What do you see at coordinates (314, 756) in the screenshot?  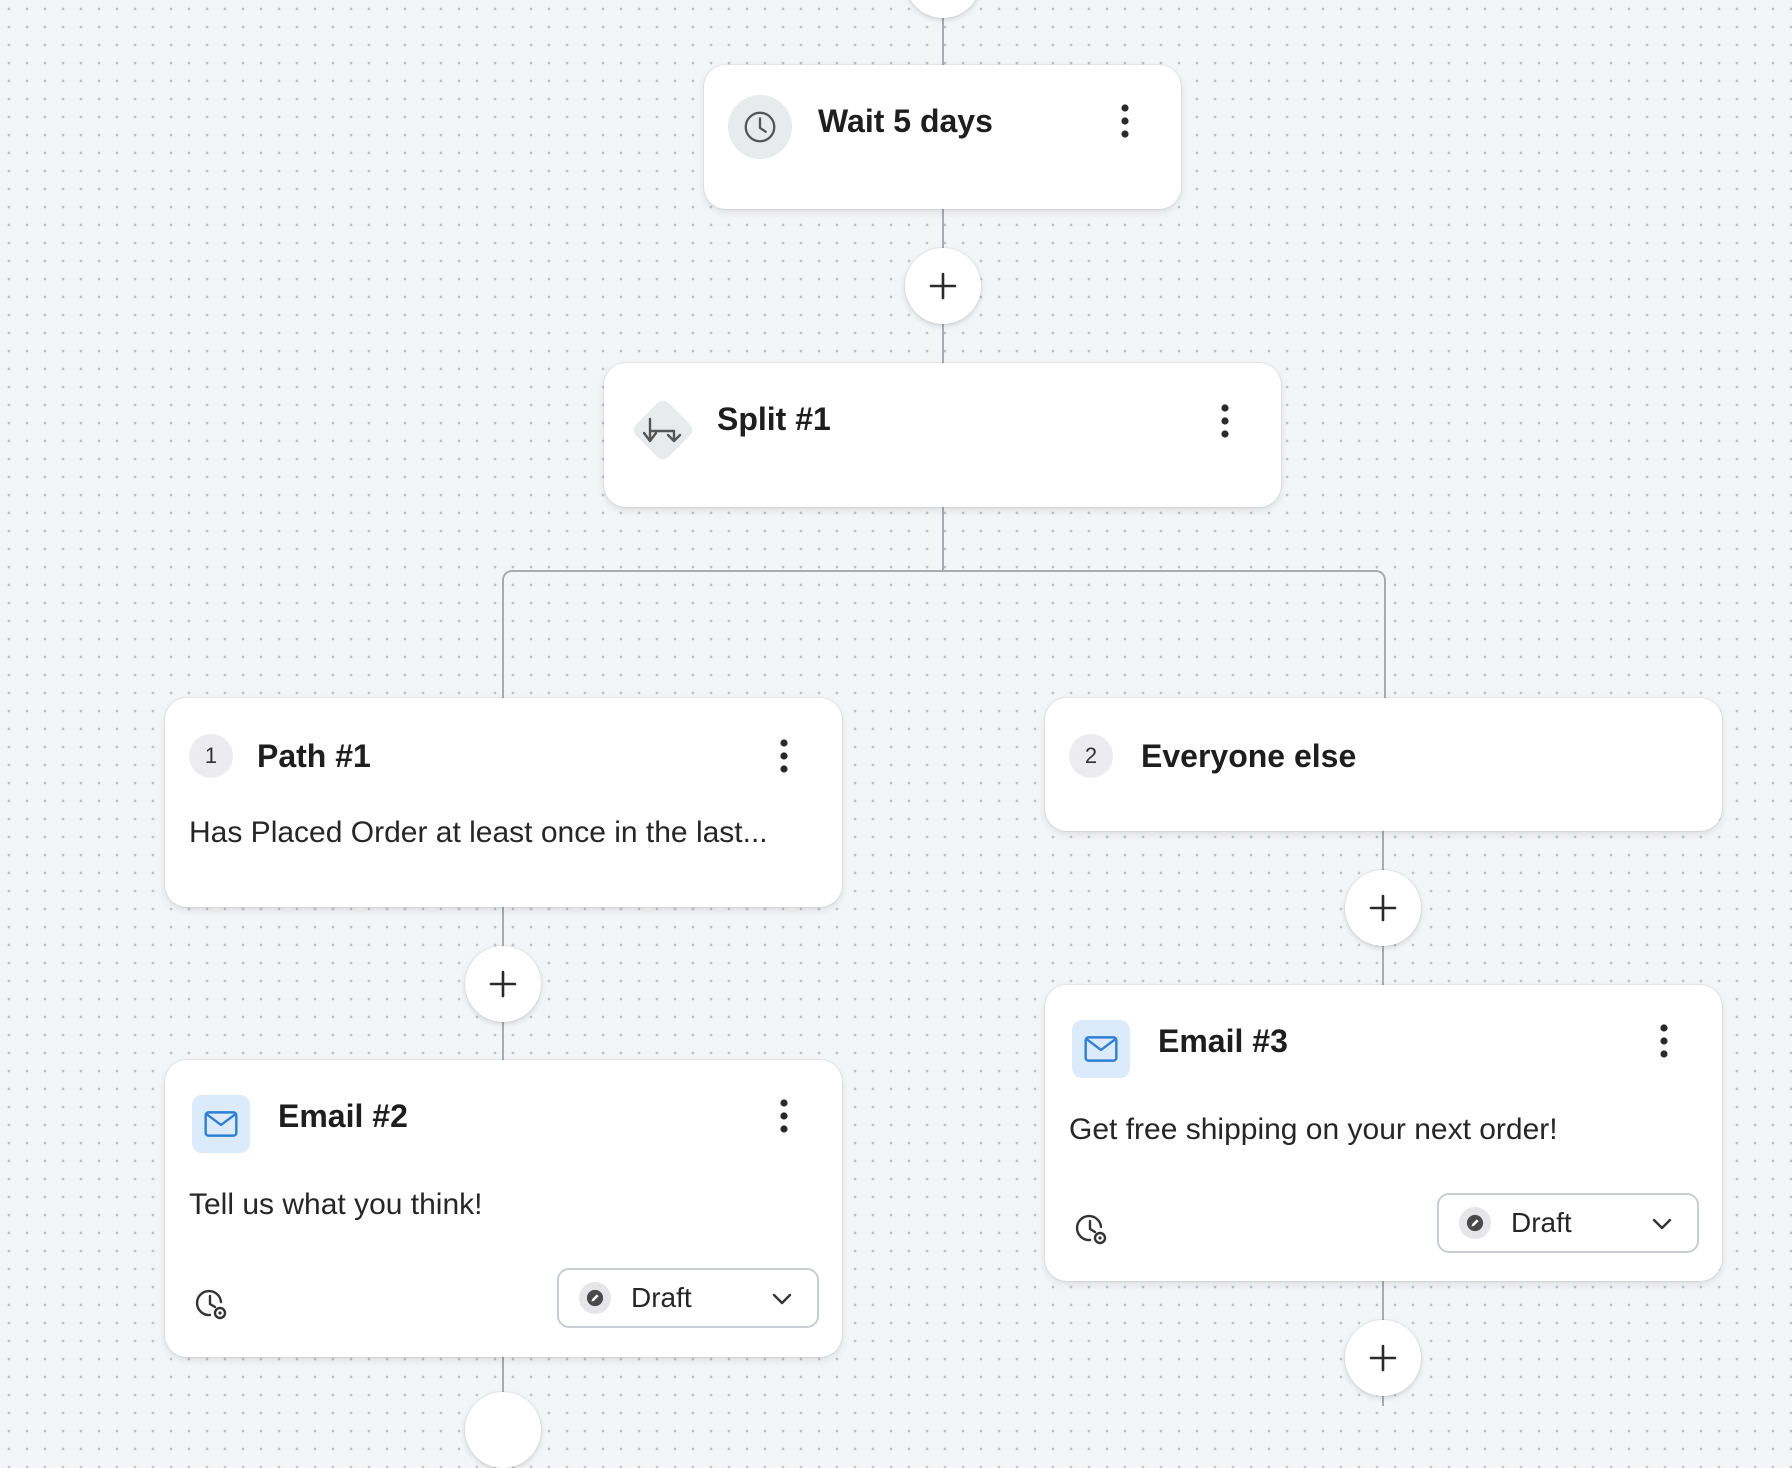 I see `path-1-title: Path #1` at bounding box center [314, 756].